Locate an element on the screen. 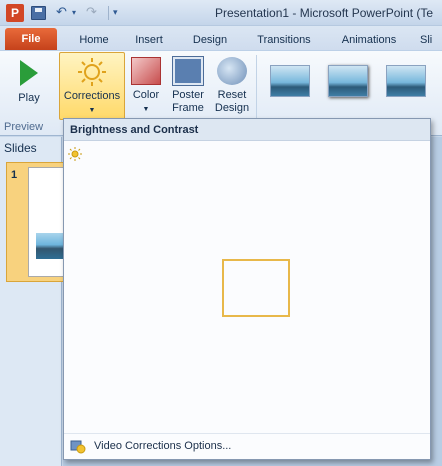  slides-tab: Slides is located at coordinates (20, 148).